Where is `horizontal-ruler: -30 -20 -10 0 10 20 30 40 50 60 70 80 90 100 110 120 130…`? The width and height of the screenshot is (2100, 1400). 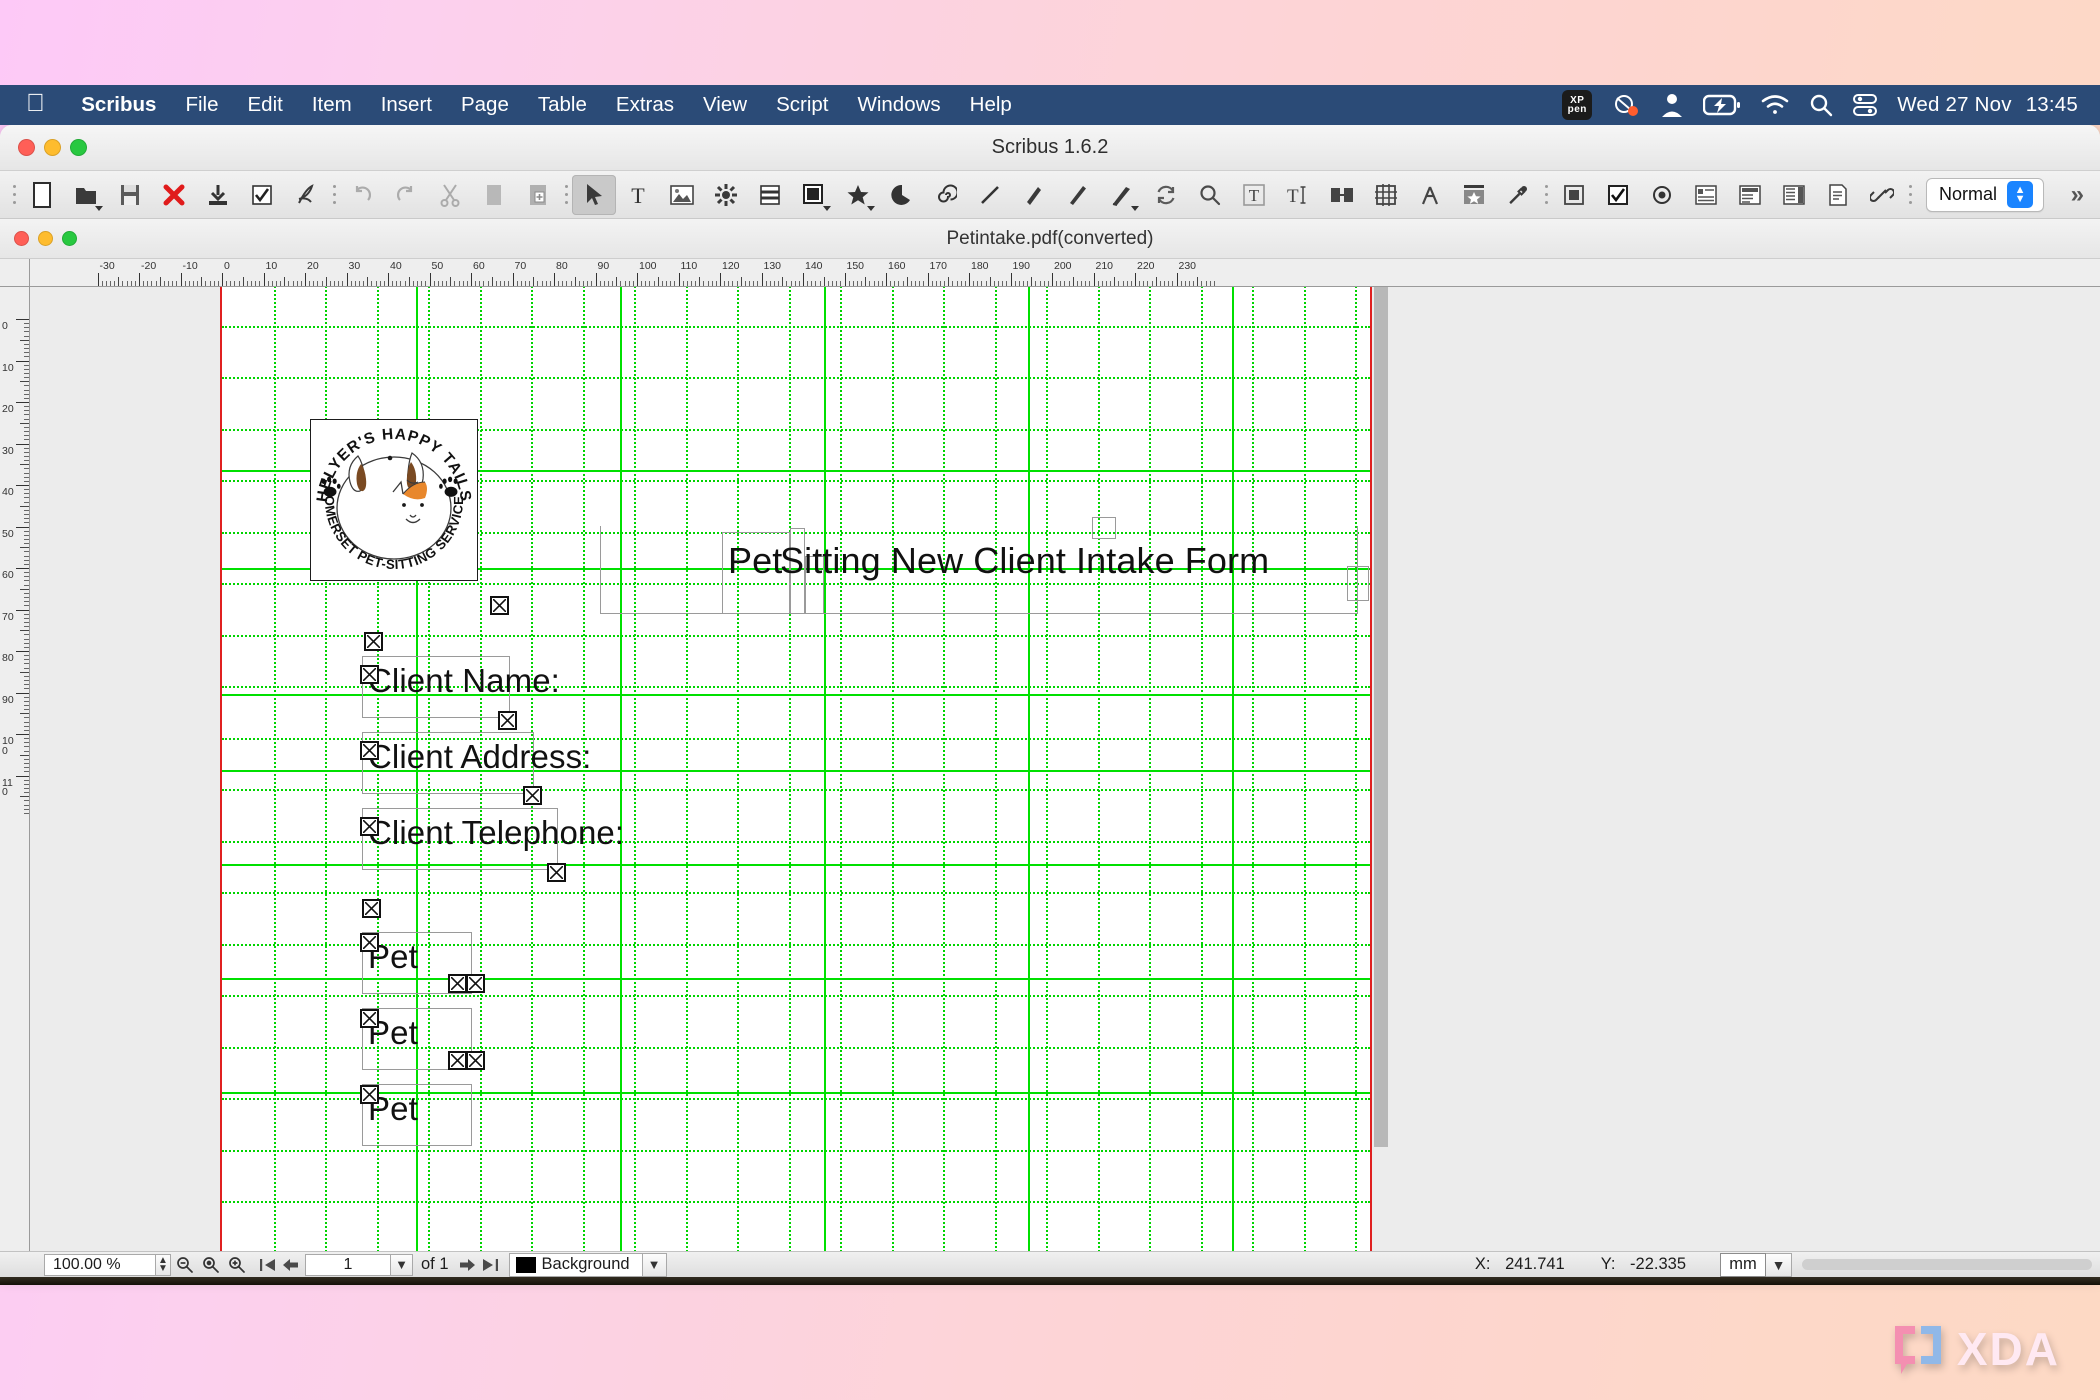 horizontal-ruler: -30 -20 -10 0 10 20 30 40 50 60 70 80 90 100 110 120 130… is located at coordinates (1065, 273).